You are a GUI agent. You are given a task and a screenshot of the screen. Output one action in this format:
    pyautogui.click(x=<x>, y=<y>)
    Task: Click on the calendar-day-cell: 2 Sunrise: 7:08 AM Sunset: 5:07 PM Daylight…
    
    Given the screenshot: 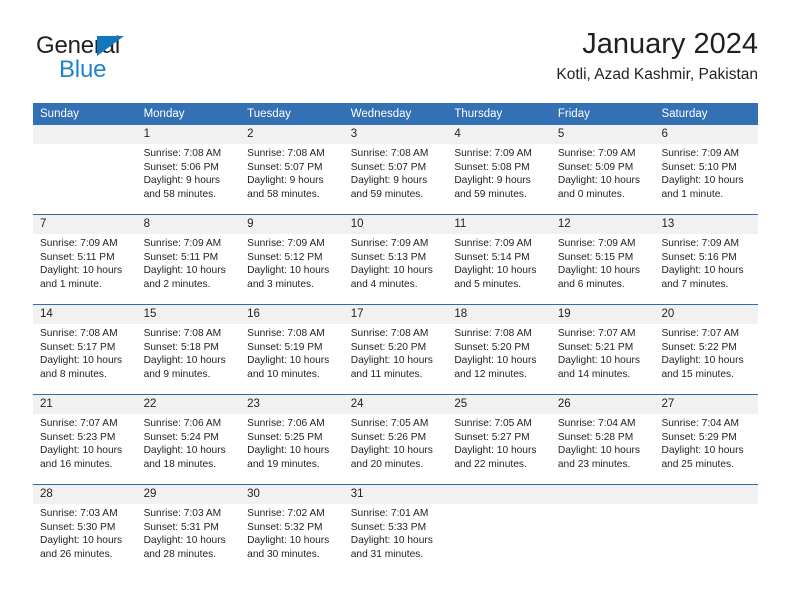 What is the action you would take?
    pyautogui.click(x=292, y=169)
    